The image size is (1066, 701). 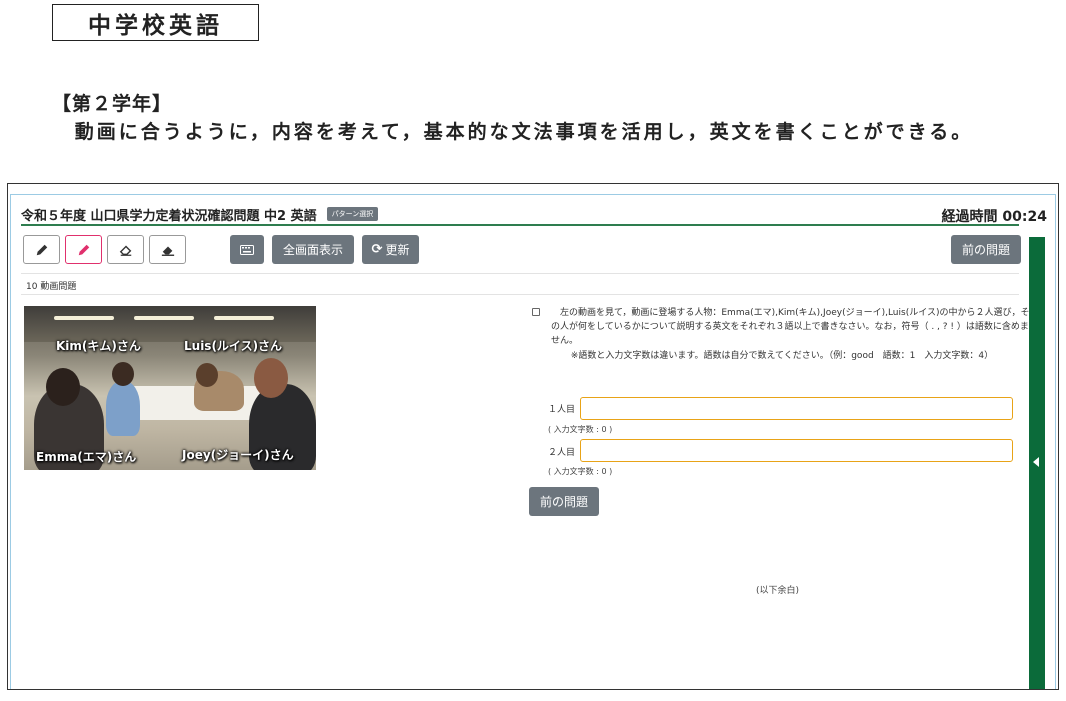 I want to click on pen-red-button, so click(x=83, y=249).